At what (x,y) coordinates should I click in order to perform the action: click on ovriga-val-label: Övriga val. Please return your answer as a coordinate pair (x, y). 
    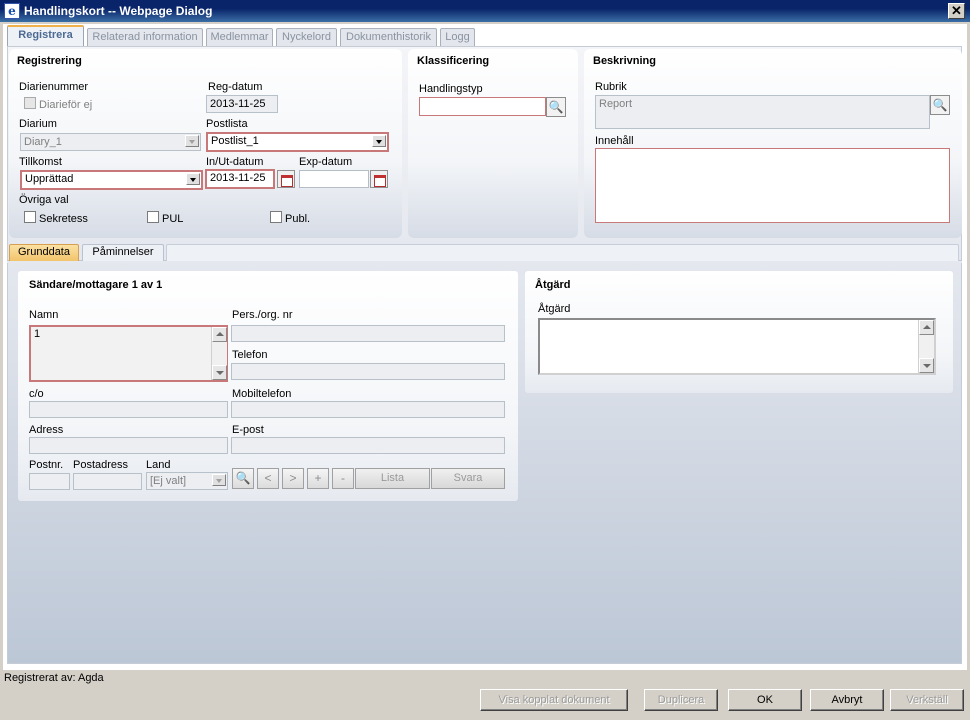
    Looking at the image, I should click on (44, 200).